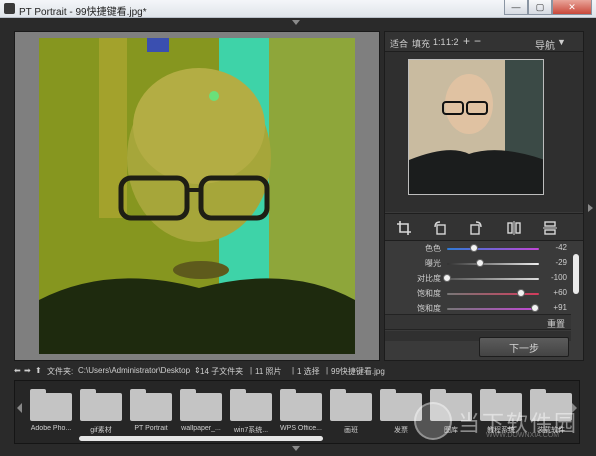 The height and width of the screenshot is (456, 596). Describe the element at coordinates (9, 8) in the screenshot. I see `app-icon` at that location.